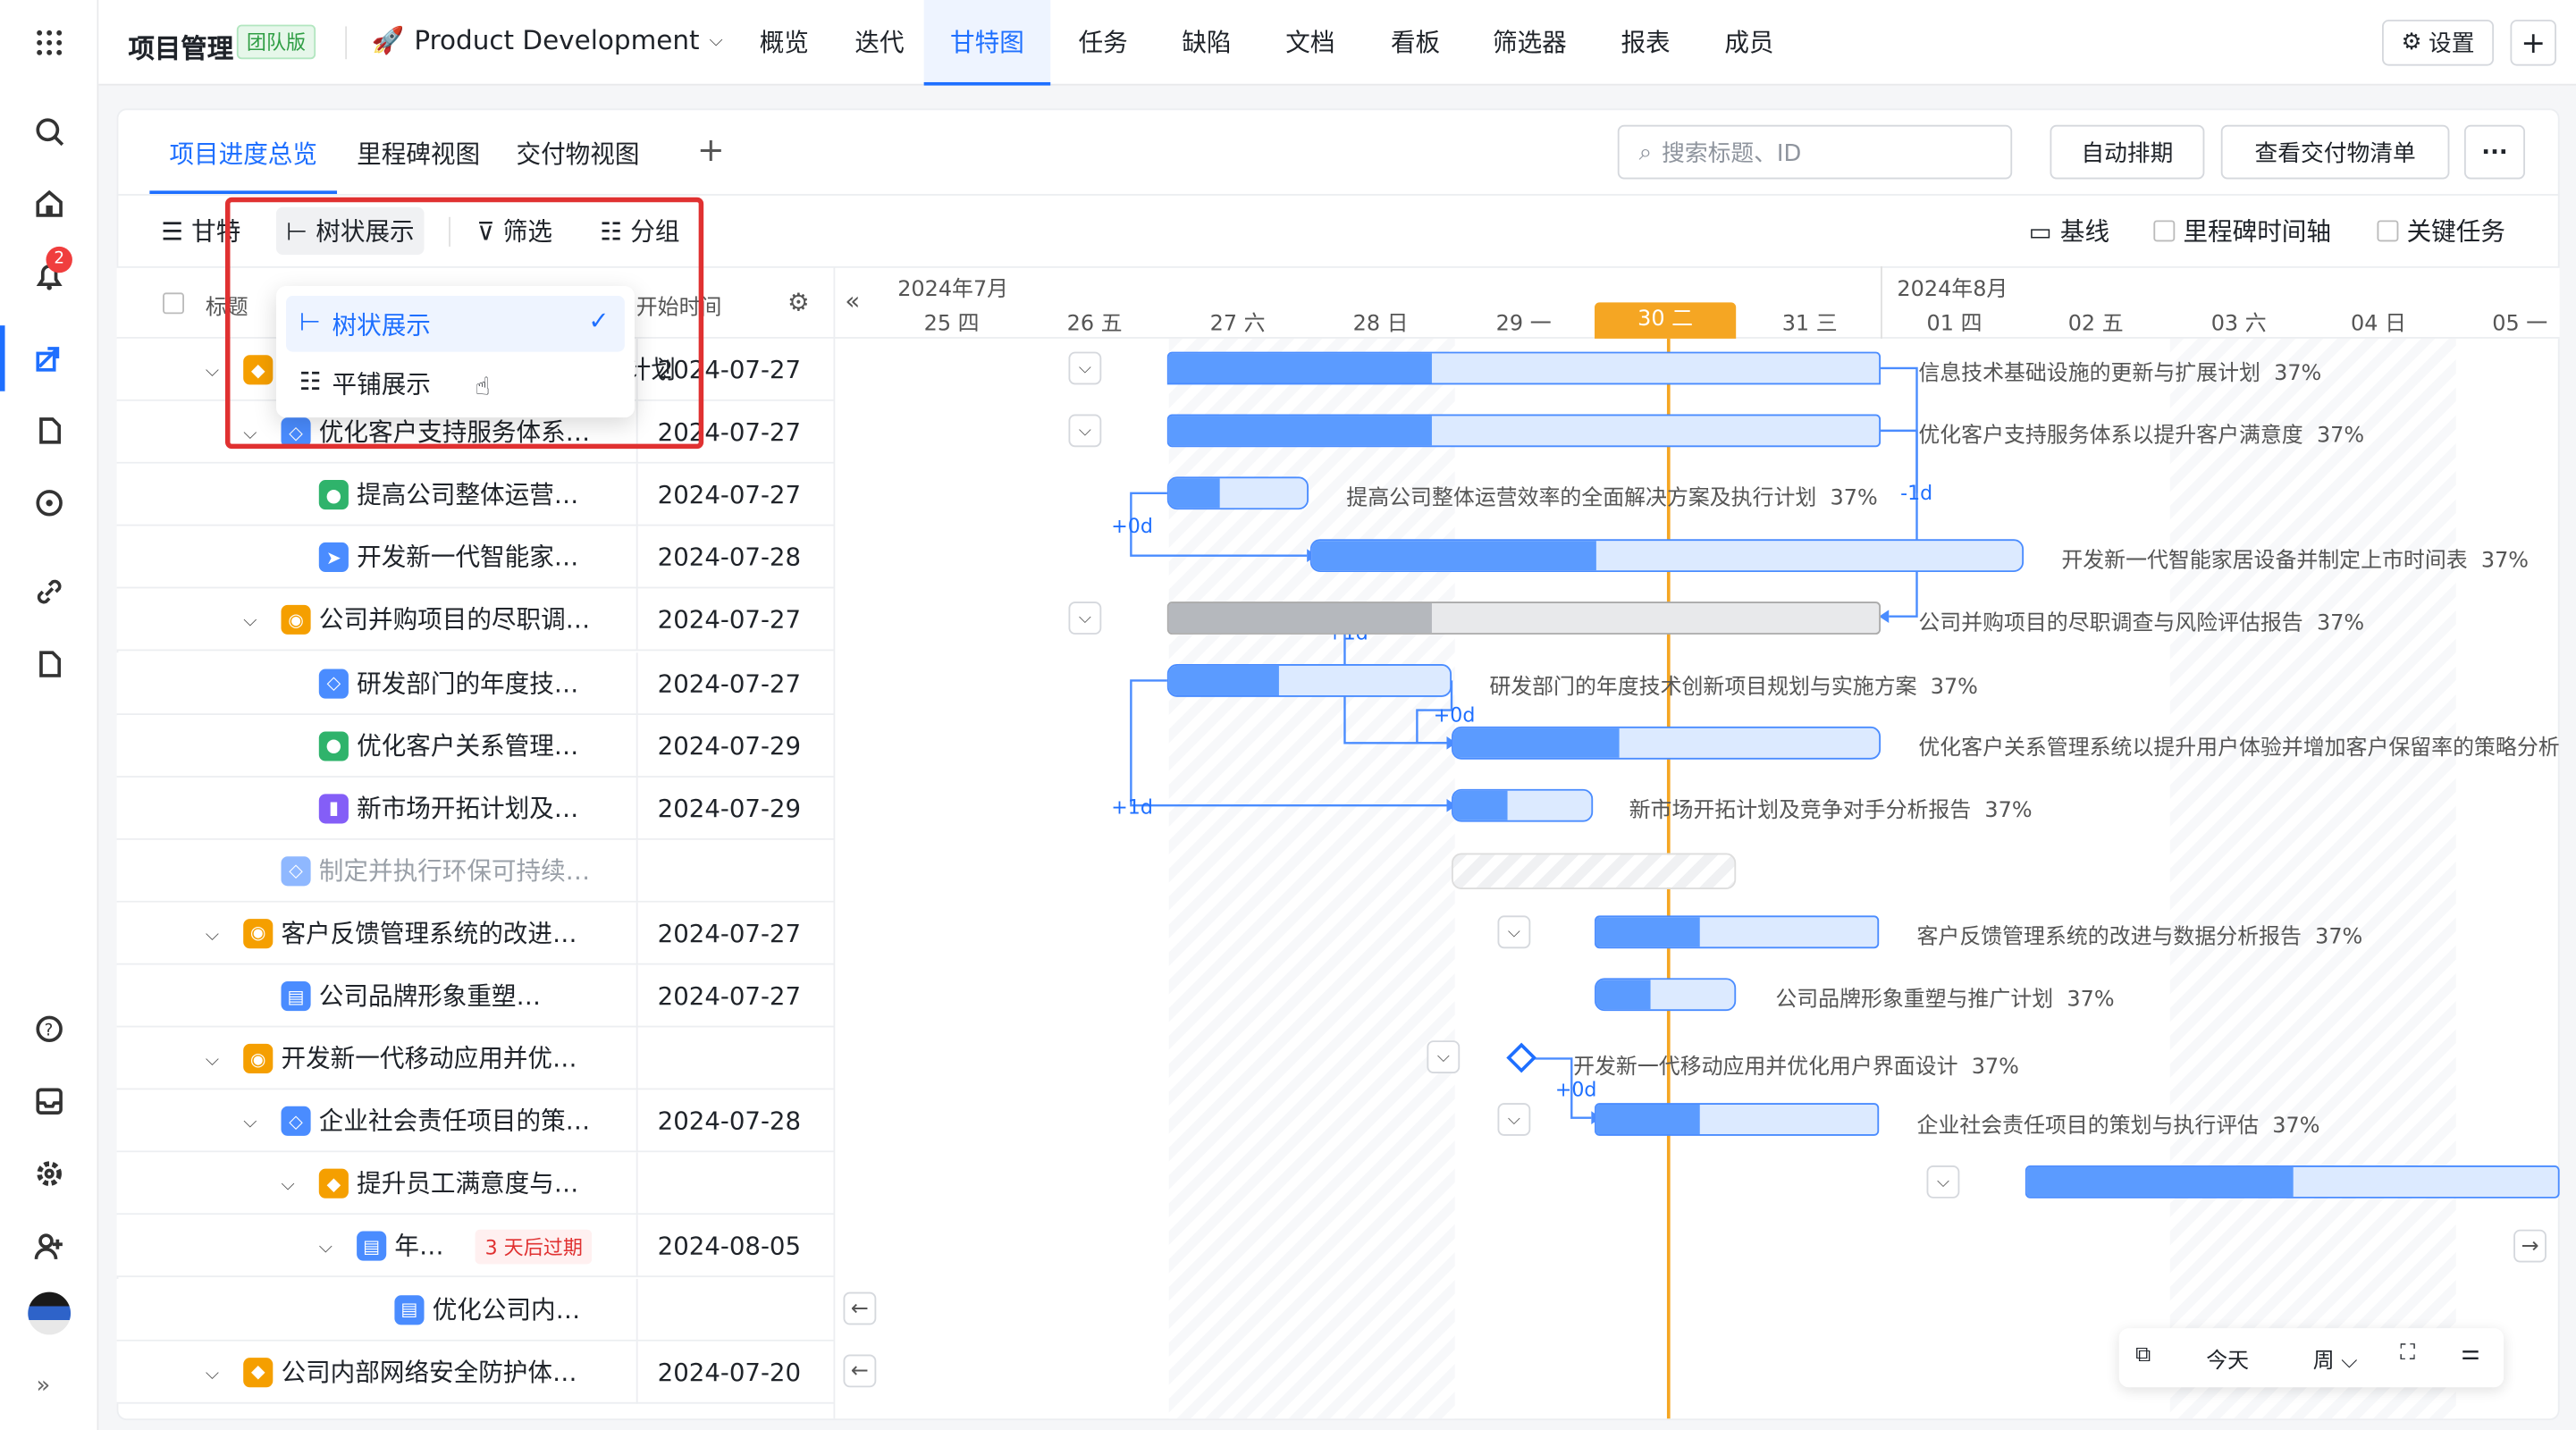 Image resolution: width=2576 pixels, height=1430 pixels. What do you see at coordinates (2470, 1355) in the screenshot?
I see `sliders-icon: ⚌` at bounding box center [2470, 1355].